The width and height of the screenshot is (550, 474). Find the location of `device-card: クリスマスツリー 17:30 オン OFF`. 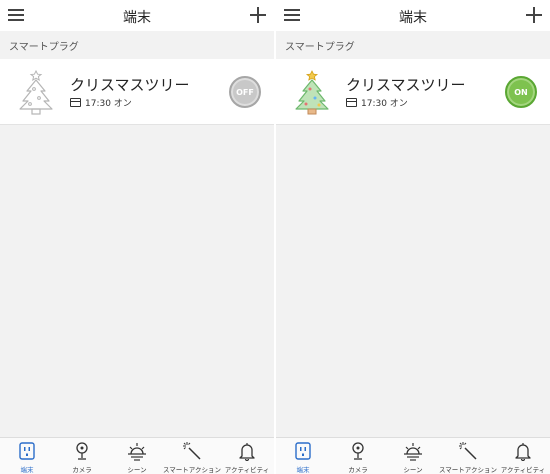

device-card: クリスマスツリー 17:30 オン OFF is located at coordinates (137, 92).